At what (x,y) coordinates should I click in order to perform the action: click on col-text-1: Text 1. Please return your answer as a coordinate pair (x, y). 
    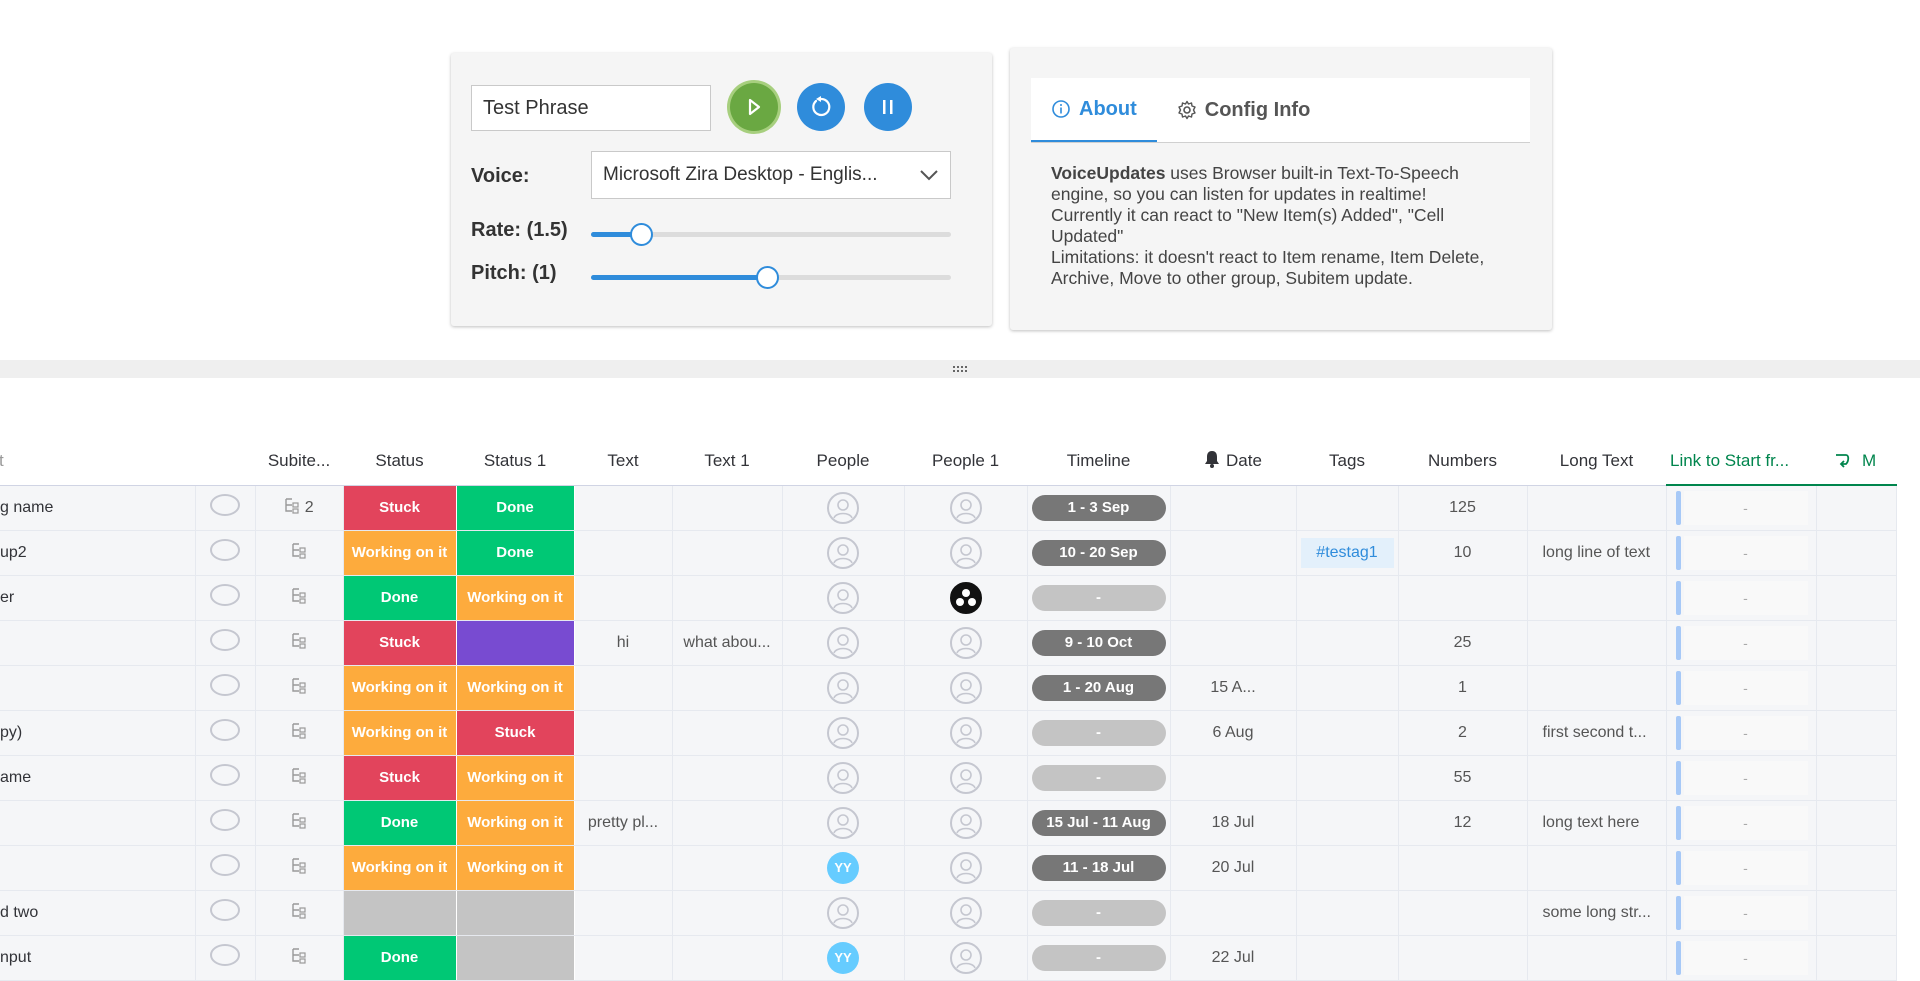
    Looking at the image, I should click on (727, 461).